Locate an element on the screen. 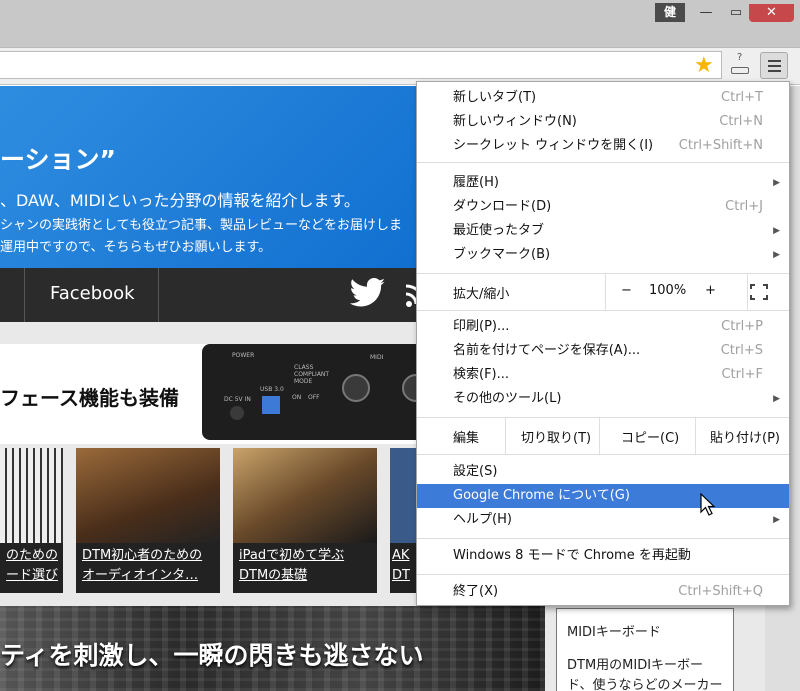  copy-button: コピー(C) is located at coordinates (650, 436).